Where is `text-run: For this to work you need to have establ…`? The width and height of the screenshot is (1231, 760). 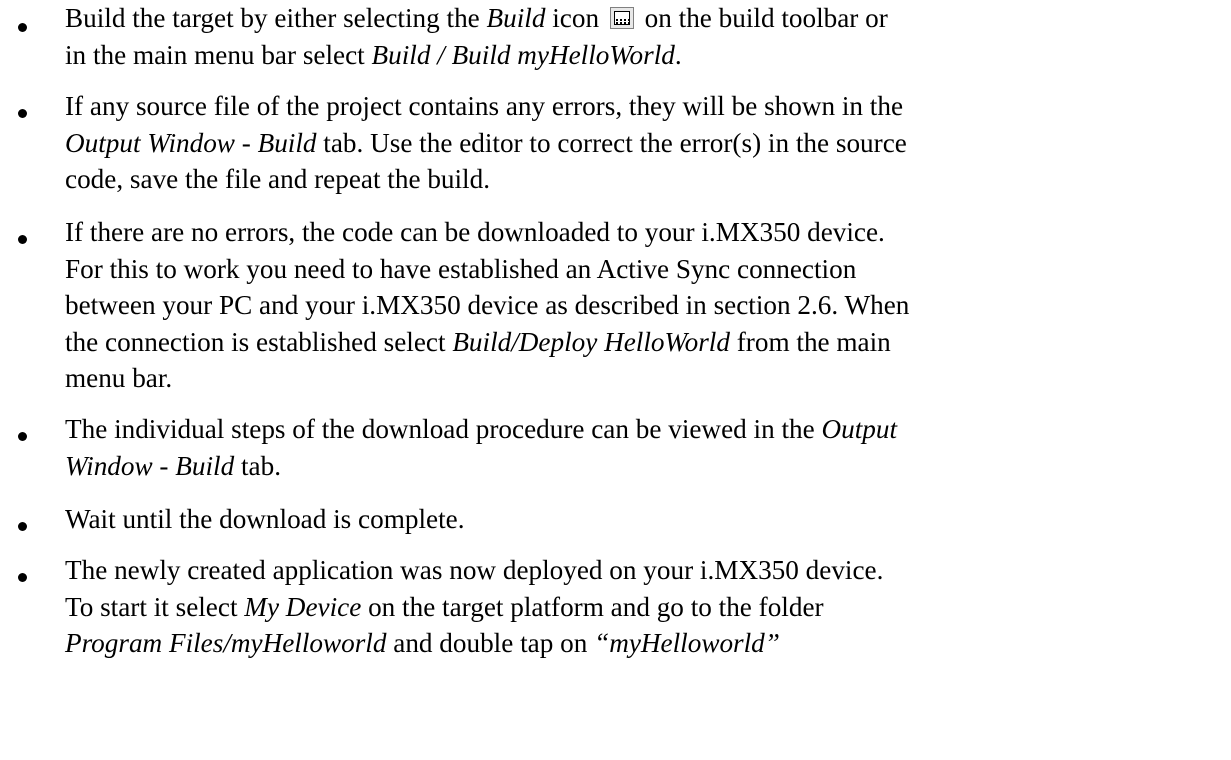
text-run: For this to work you need to have establ… is located at coordinates (461, 268).